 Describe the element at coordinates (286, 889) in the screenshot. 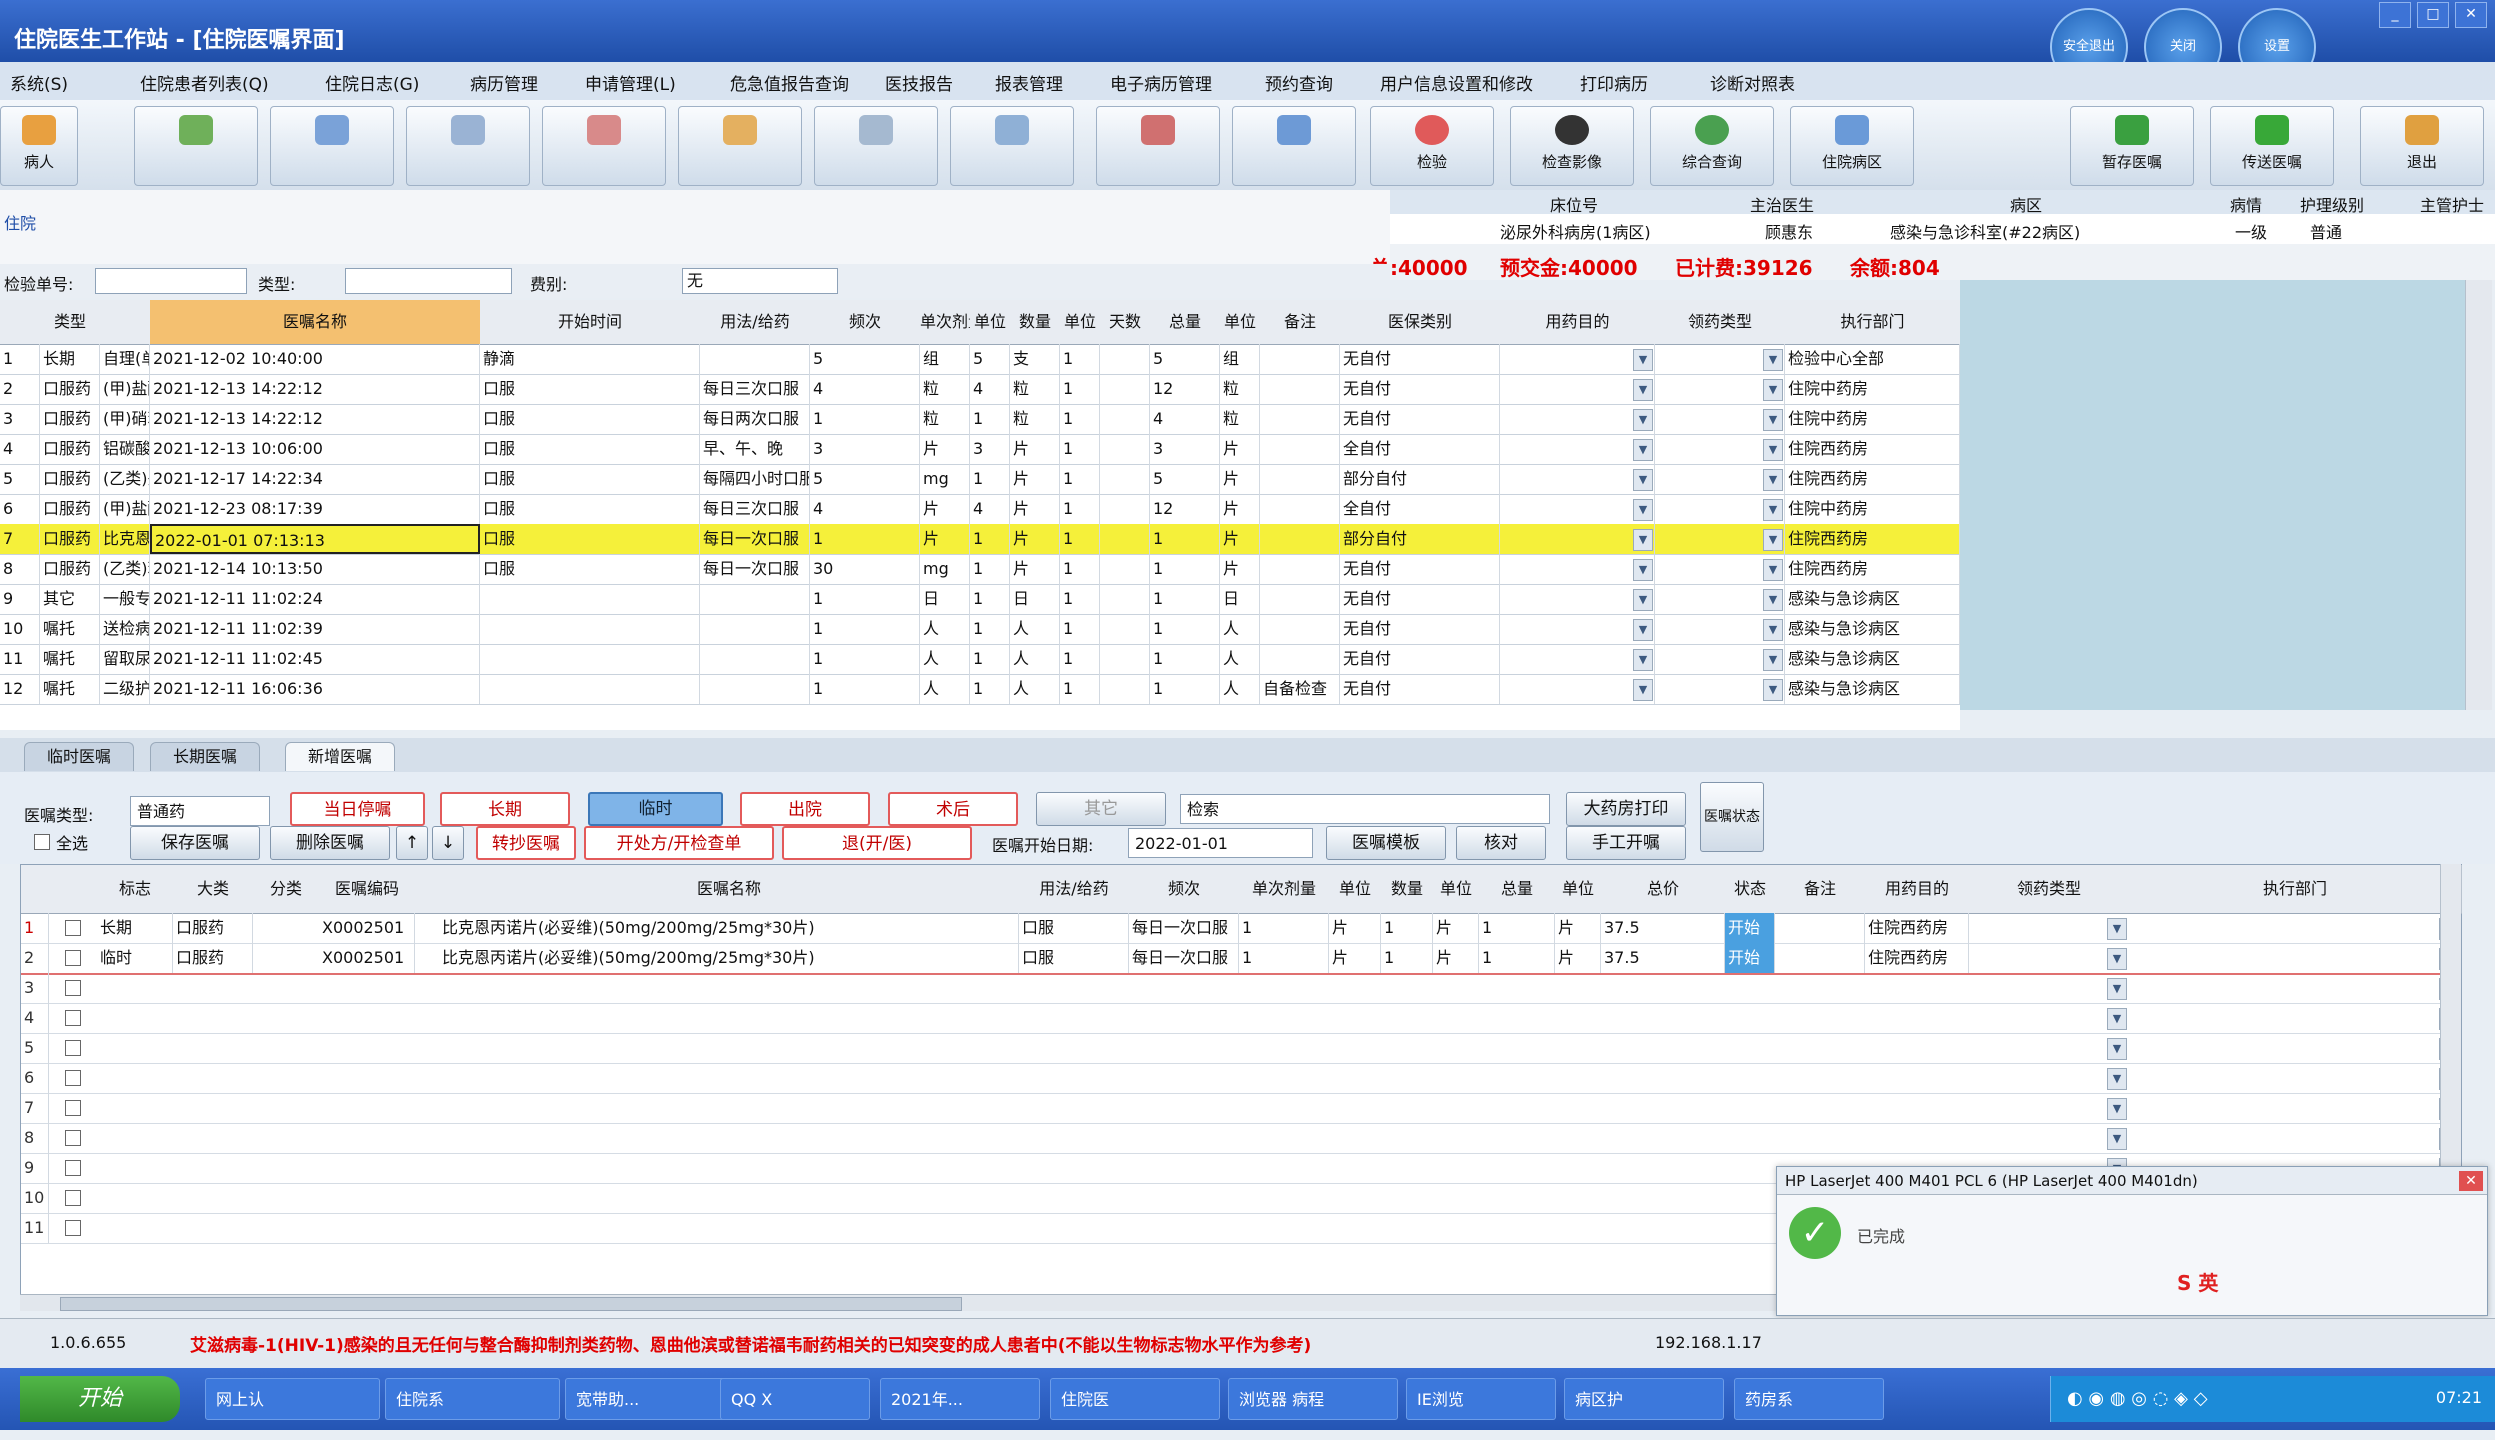

I see `b-col-class: 分类` at that location.